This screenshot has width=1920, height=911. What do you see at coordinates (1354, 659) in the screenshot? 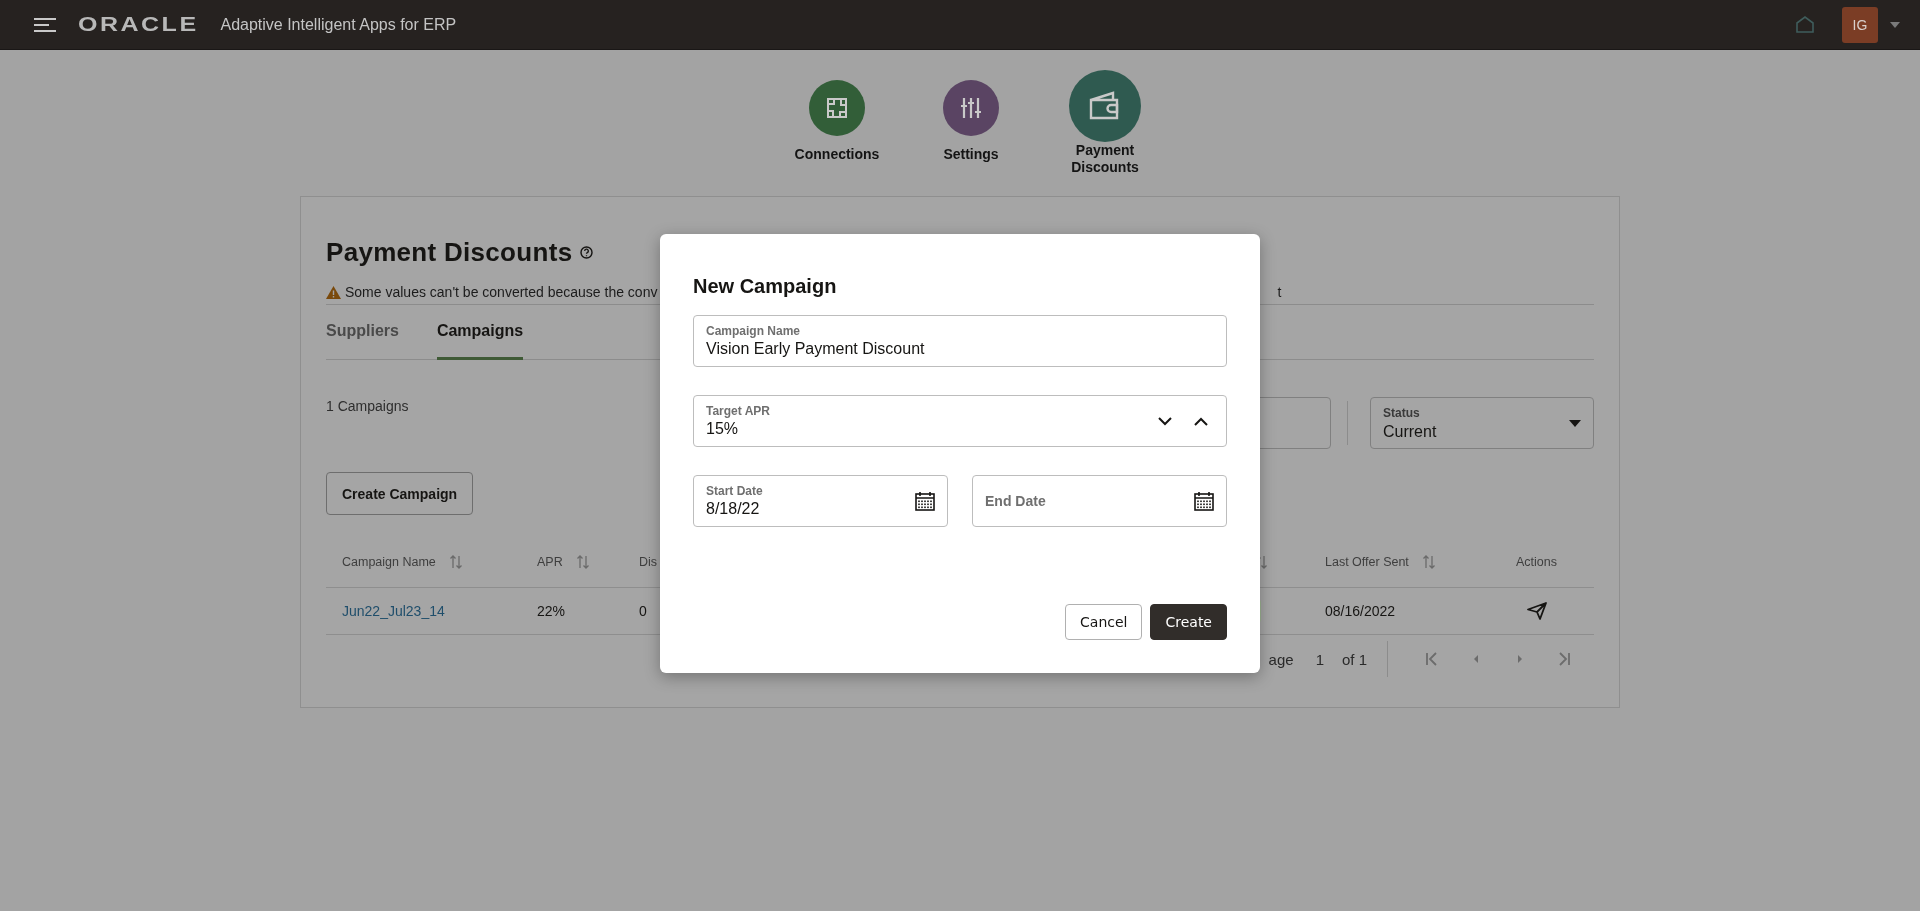
I see `page-count: of 1` at bounding box center [1354, 659].